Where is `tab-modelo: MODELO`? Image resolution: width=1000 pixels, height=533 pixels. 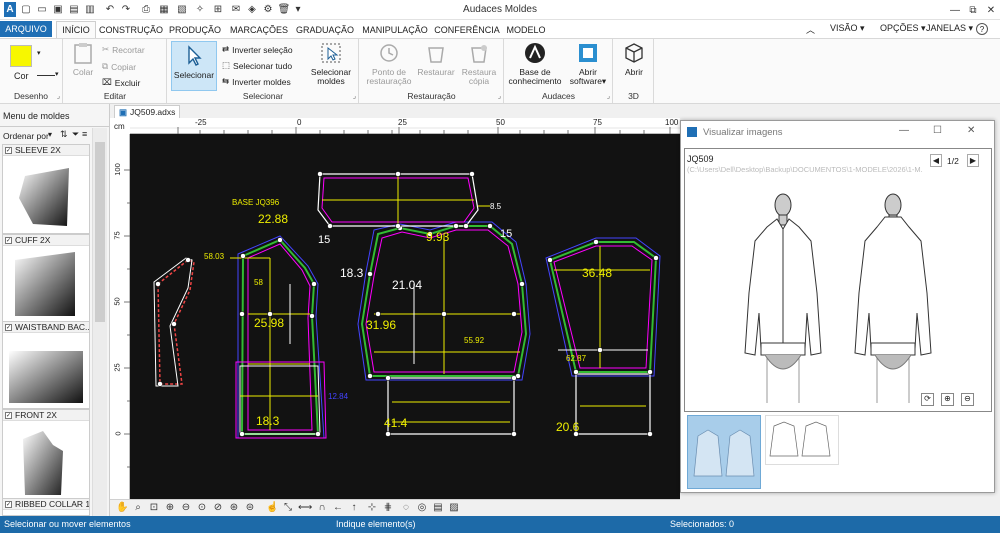 tab-modelo: MODELO is located at coordinates (526, 30).